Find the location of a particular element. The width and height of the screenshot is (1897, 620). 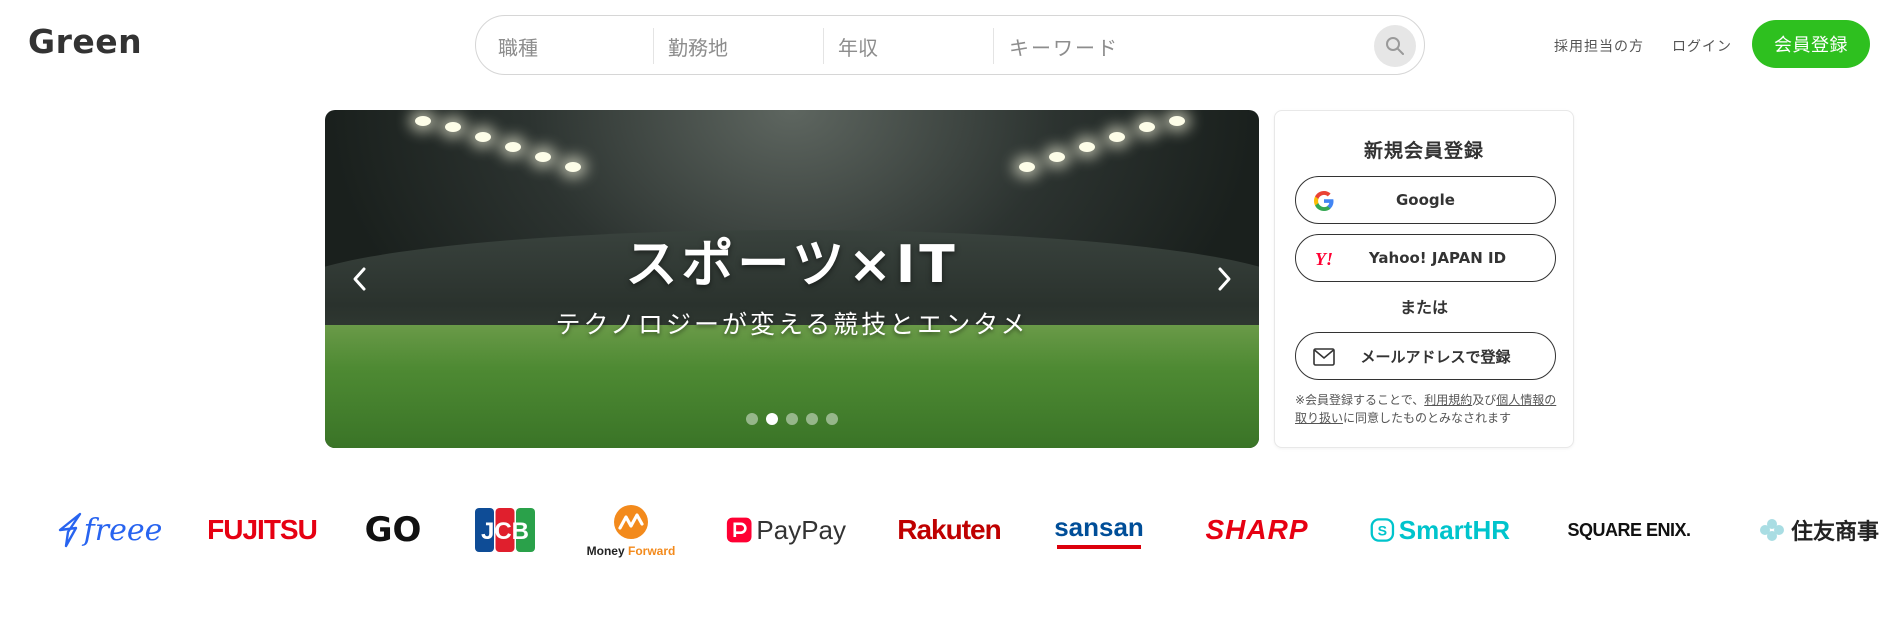

go-logo: GO is located at coordinates (393, 530).